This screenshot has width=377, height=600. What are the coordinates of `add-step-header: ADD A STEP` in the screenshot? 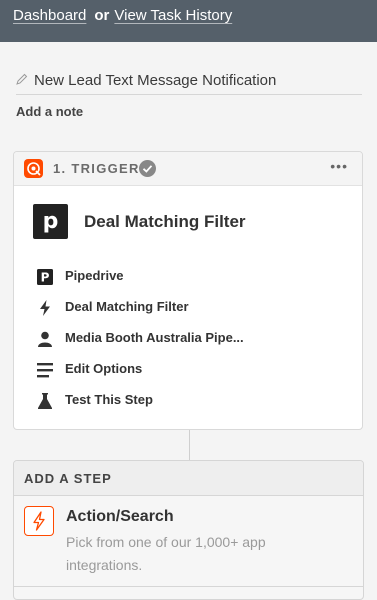 It's located at (188, 478).